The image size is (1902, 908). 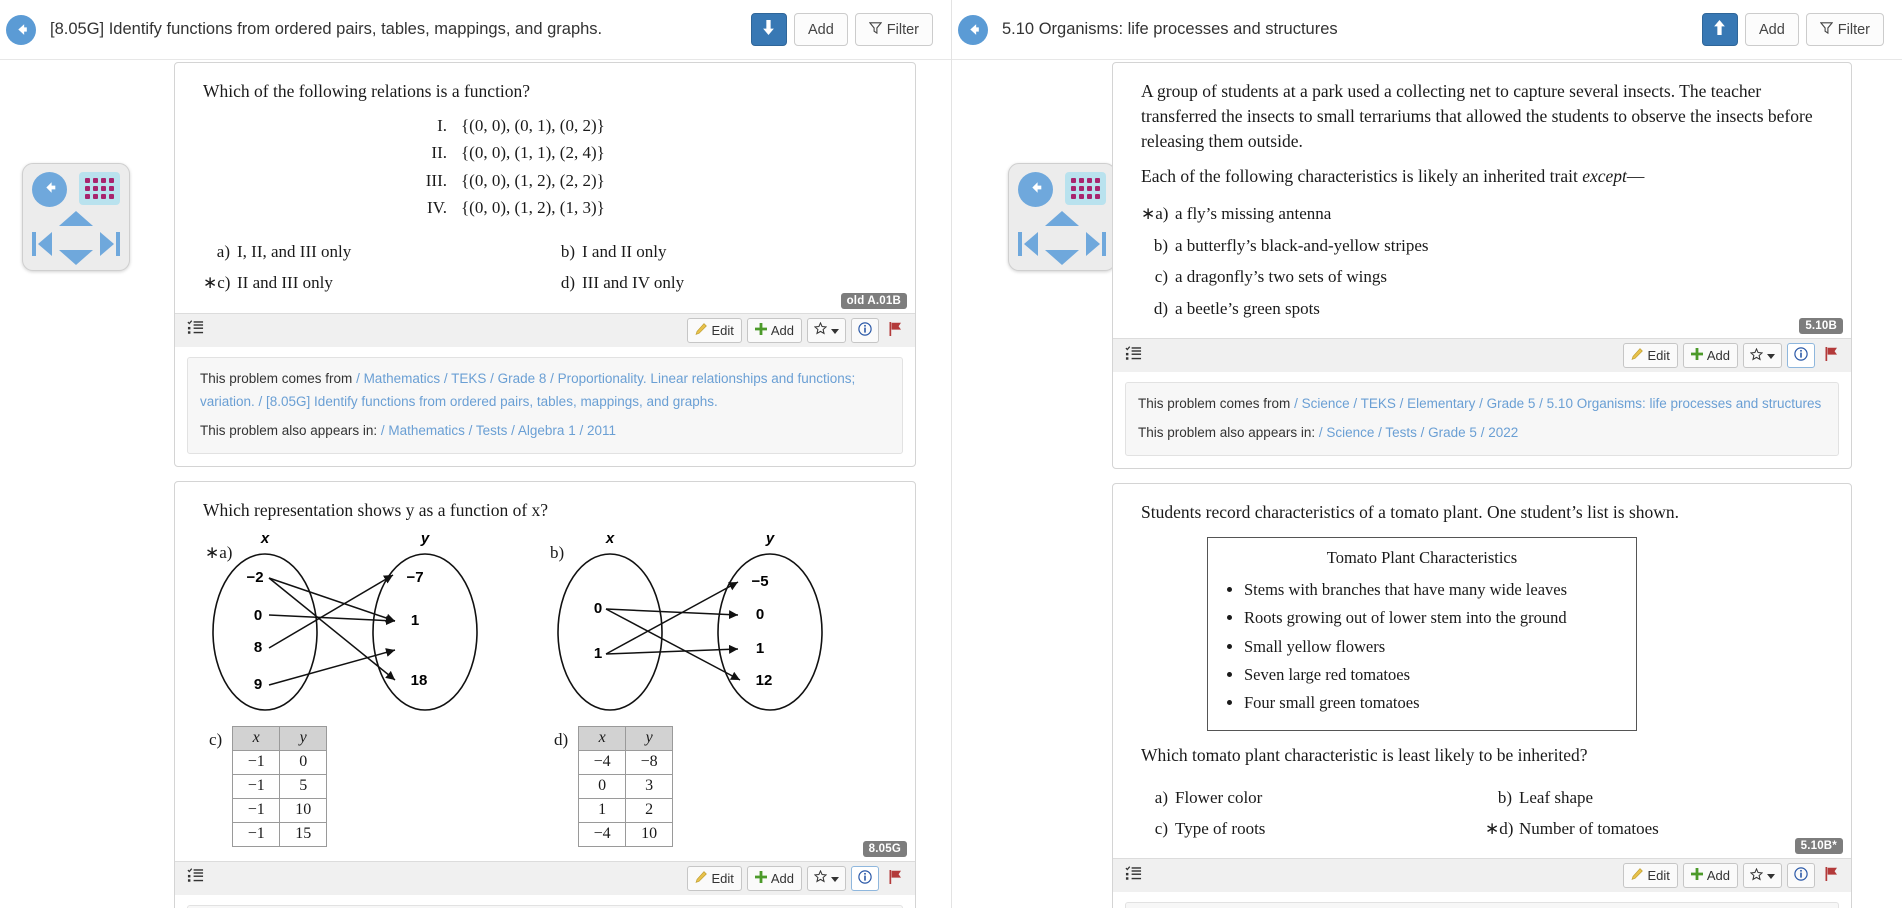 I want to click on choice-label: d), so click(x=567, y=283).